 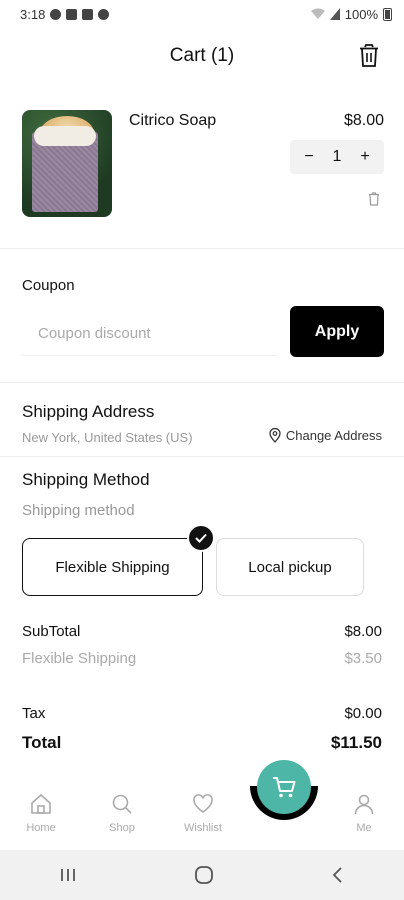 What do you see at coordinates (41, 828) in the screenshot?
I see `nav-home-label: Home` at bounding box center [41, 828].